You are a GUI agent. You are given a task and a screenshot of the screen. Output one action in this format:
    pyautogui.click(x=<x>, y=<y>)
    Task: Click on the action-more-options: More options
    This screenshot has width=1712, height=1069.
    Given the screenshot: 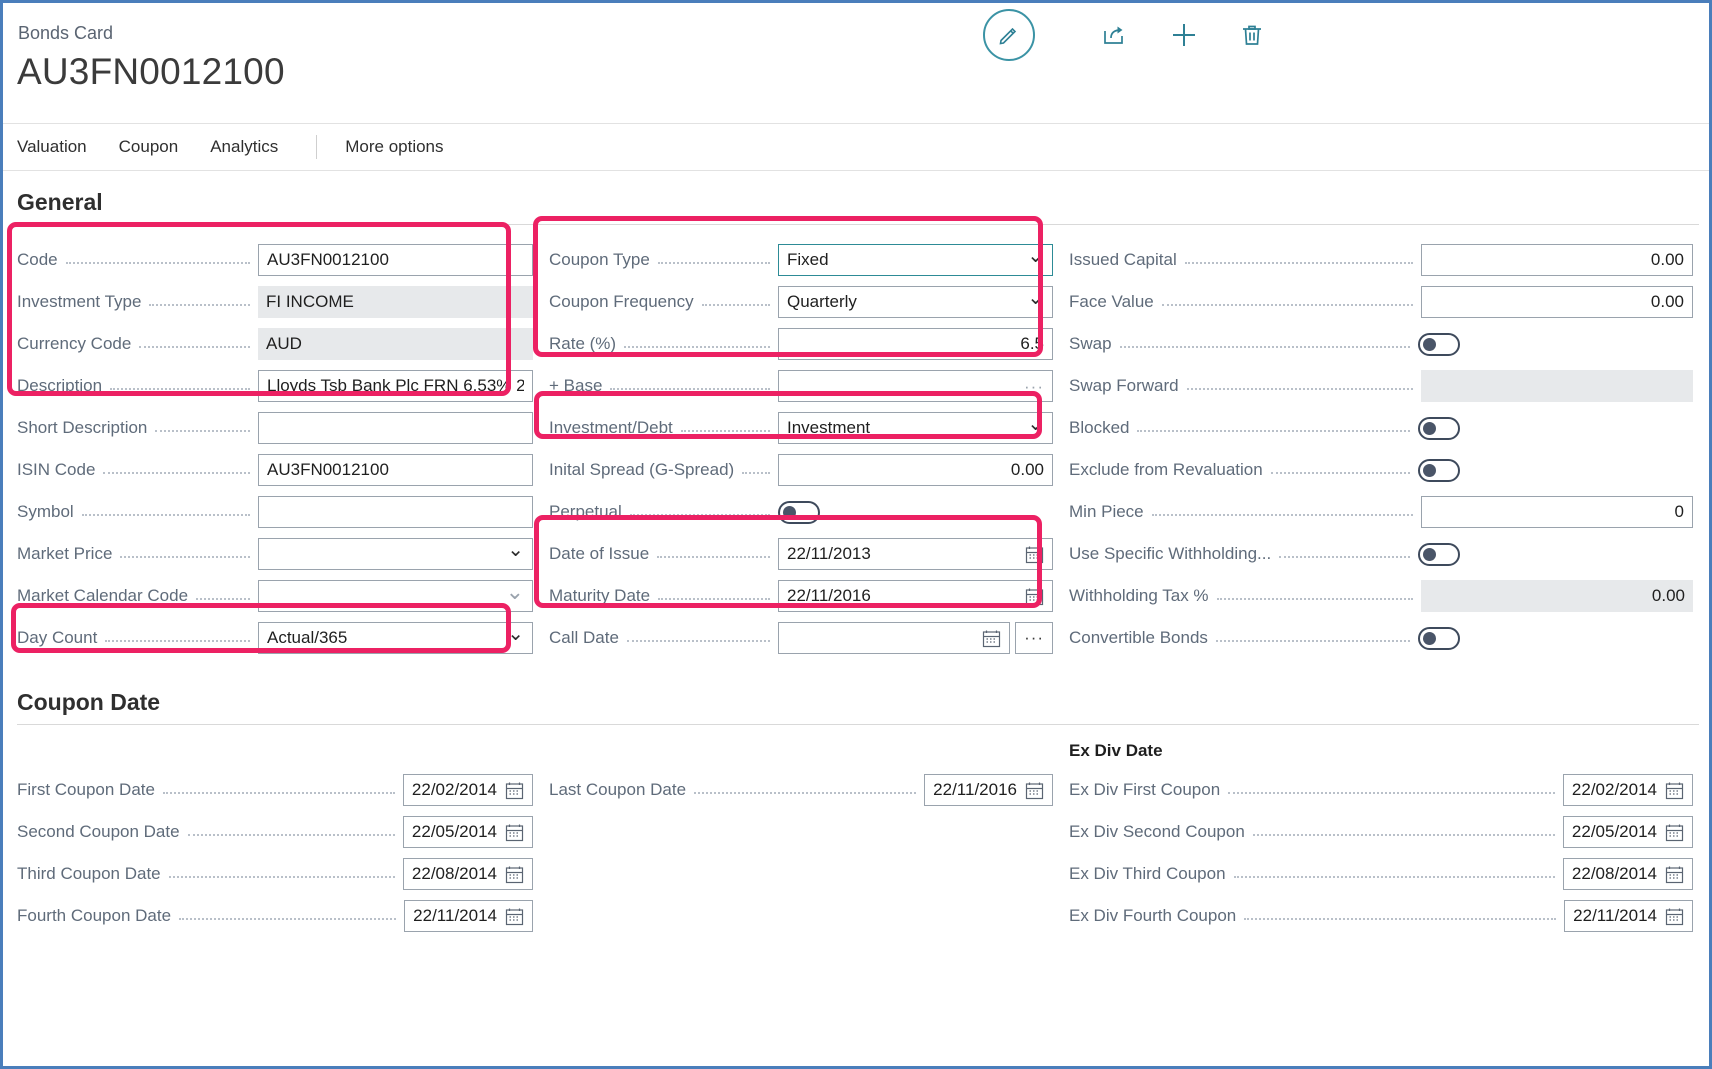 What is the action you would take?
    pyautogui.click(x=403, y=147)
    